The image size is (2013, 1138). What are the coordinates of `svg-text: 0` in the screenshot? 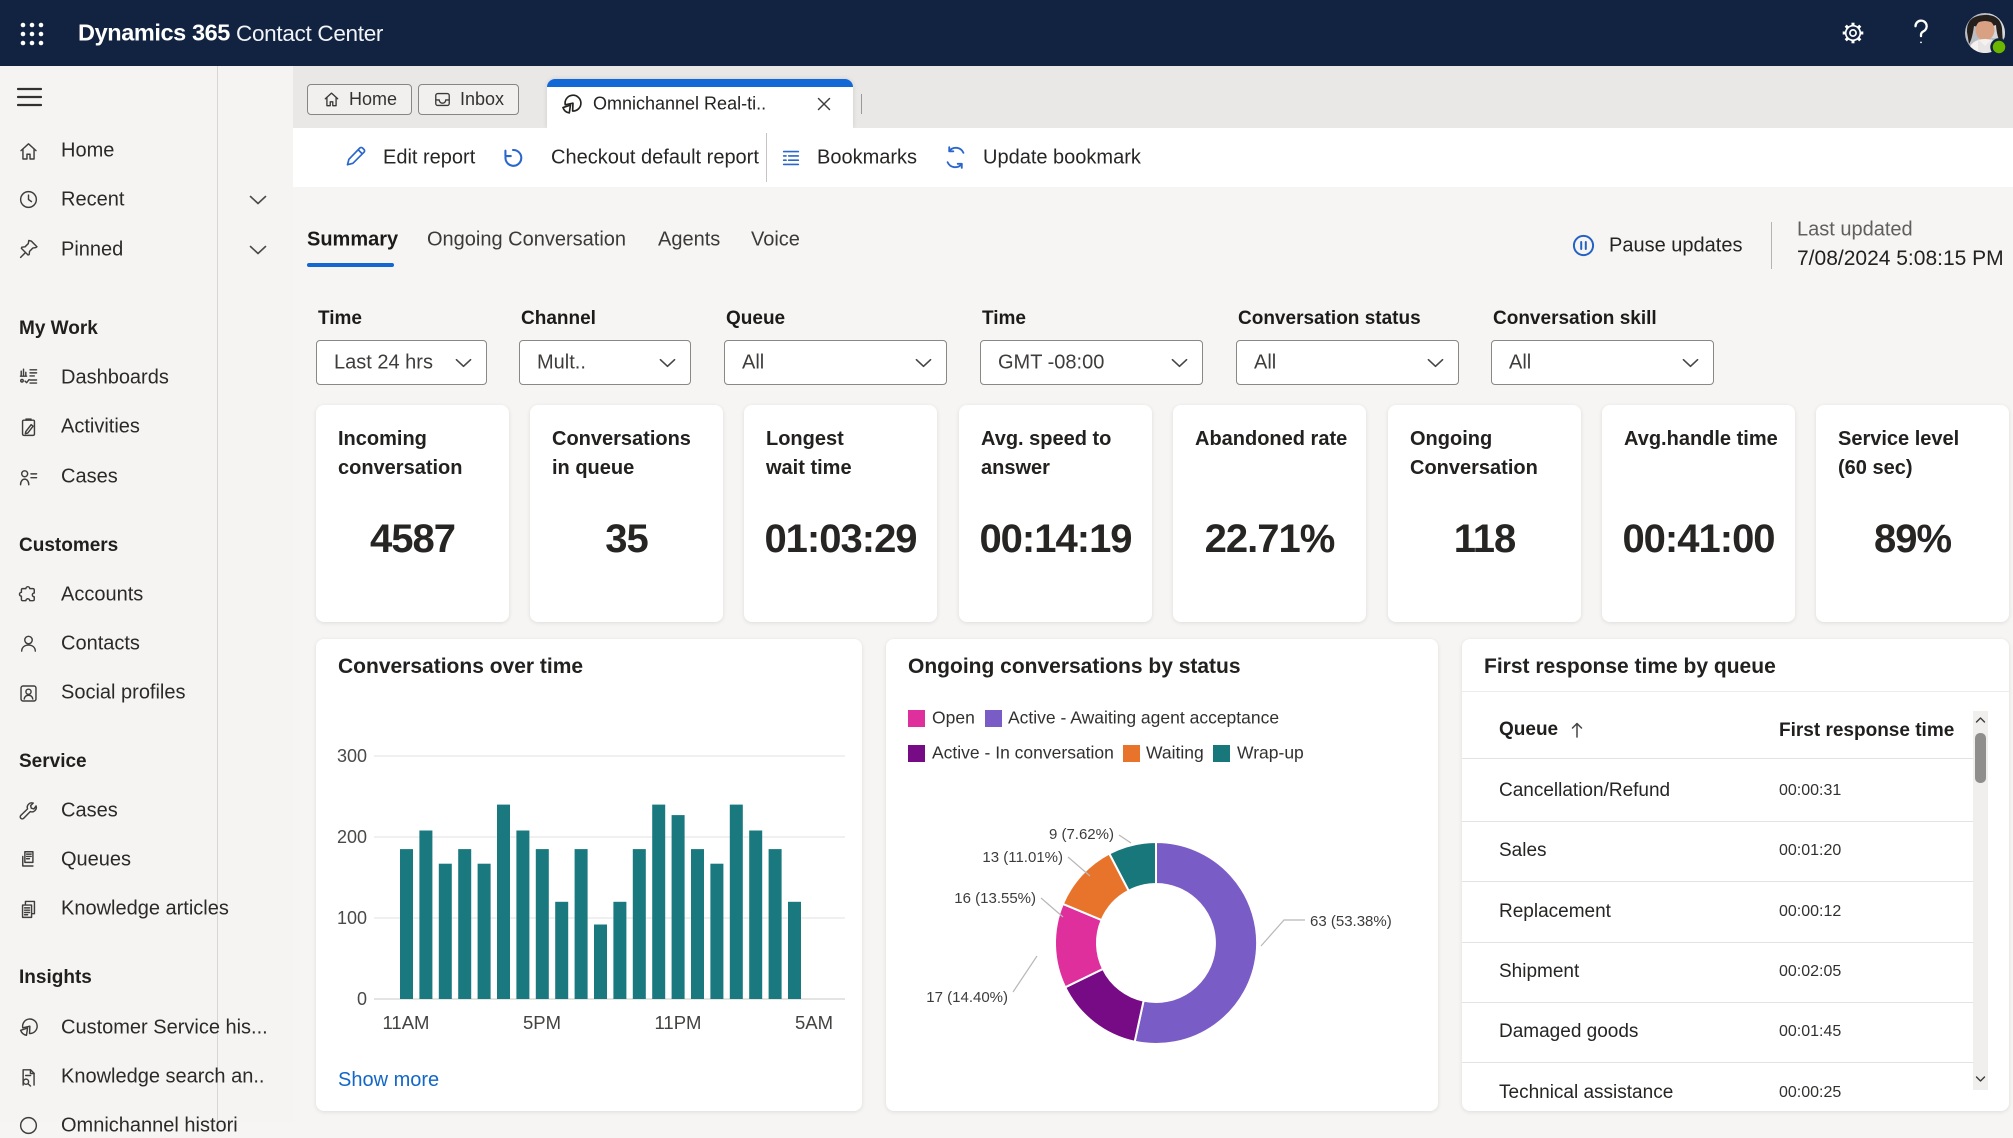 It's located at (362, 999).